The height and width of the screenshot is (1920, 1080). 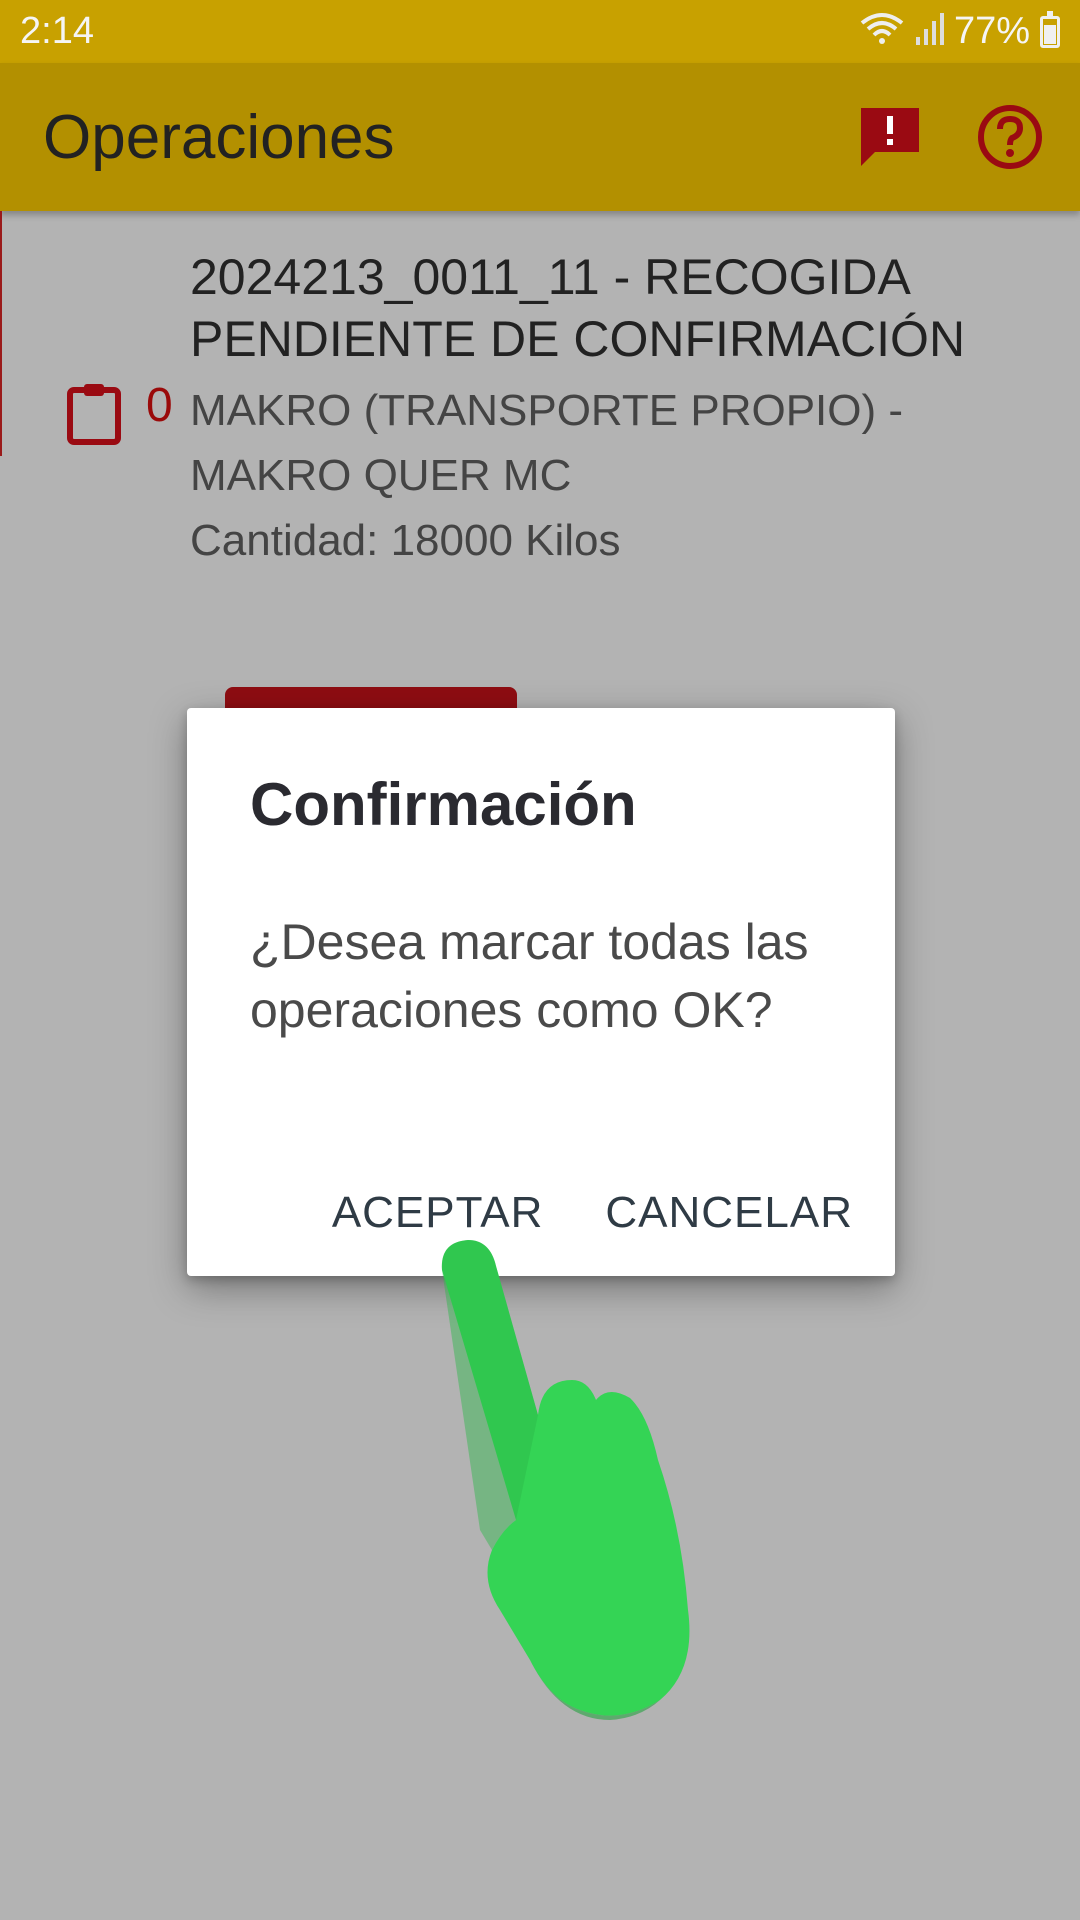 What do you see at coordinates (443, 804) in the screenshot?
I see `dialog-title: Confirmación` at bounding box center [443, 804].